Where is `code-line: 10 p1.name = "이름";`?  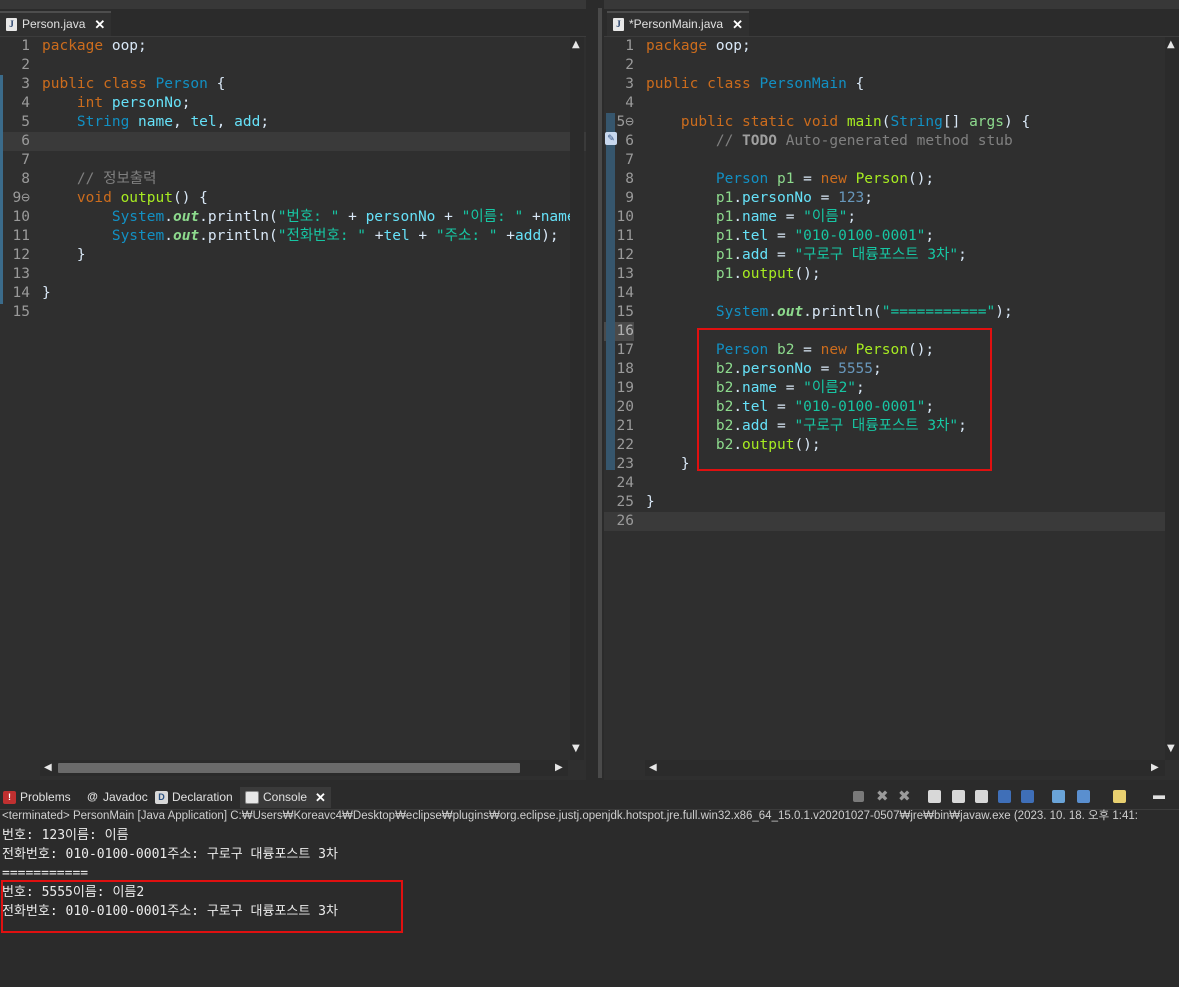
code-line: 10 p1.name = "이름"; is located at coordinates (891, 217).